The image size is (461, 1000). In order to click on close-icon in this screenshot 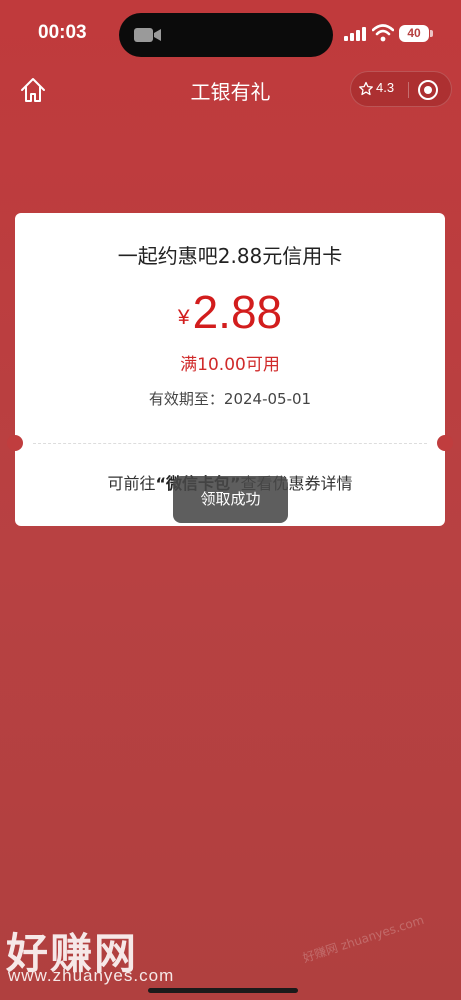, I will do `click(428, 90)`.